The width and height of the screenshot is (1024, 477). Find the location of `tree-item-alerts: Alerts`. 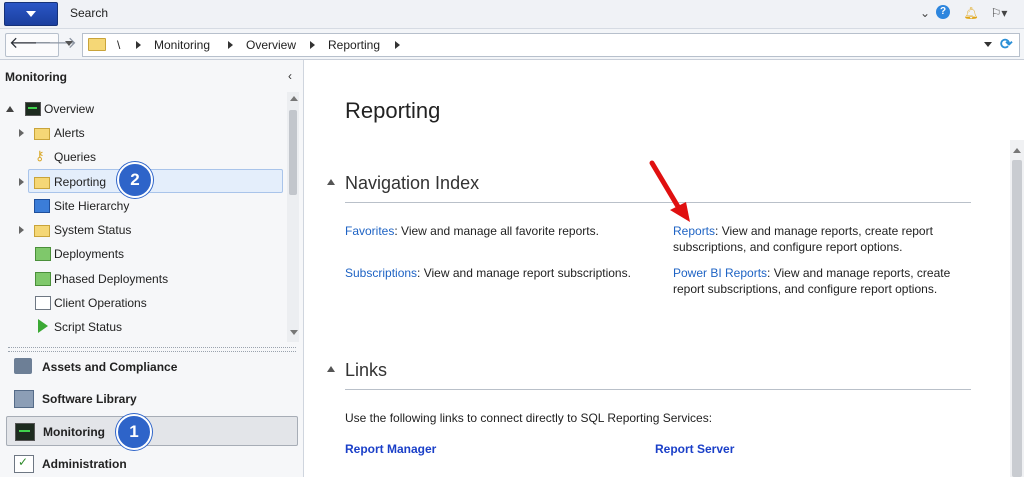

tree-item-alerts: Alerts is located at coordinates (142, 133).